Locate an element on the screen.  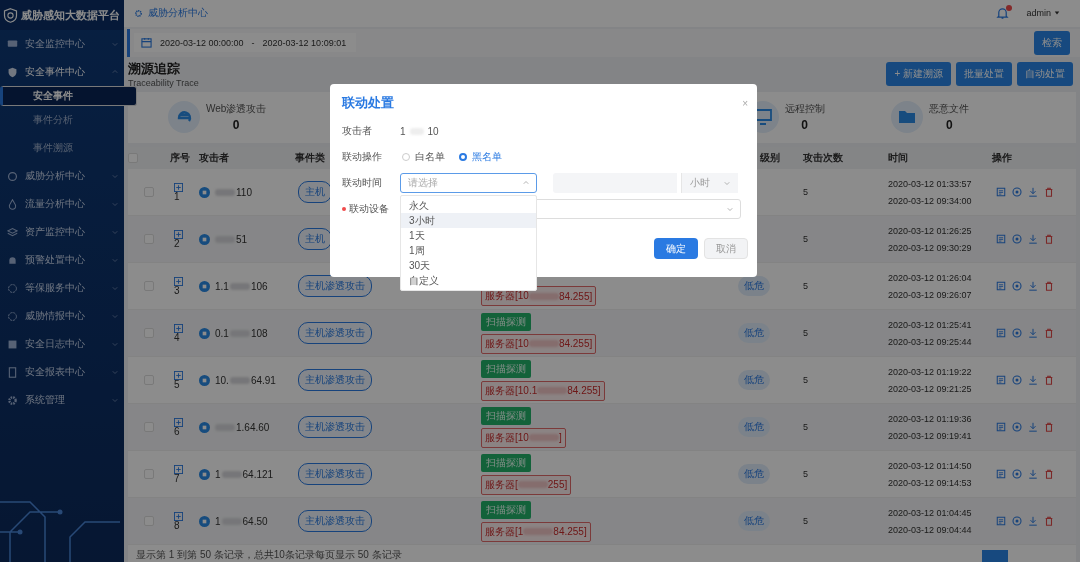
bell-icon is located at coordinates (1003, 13).